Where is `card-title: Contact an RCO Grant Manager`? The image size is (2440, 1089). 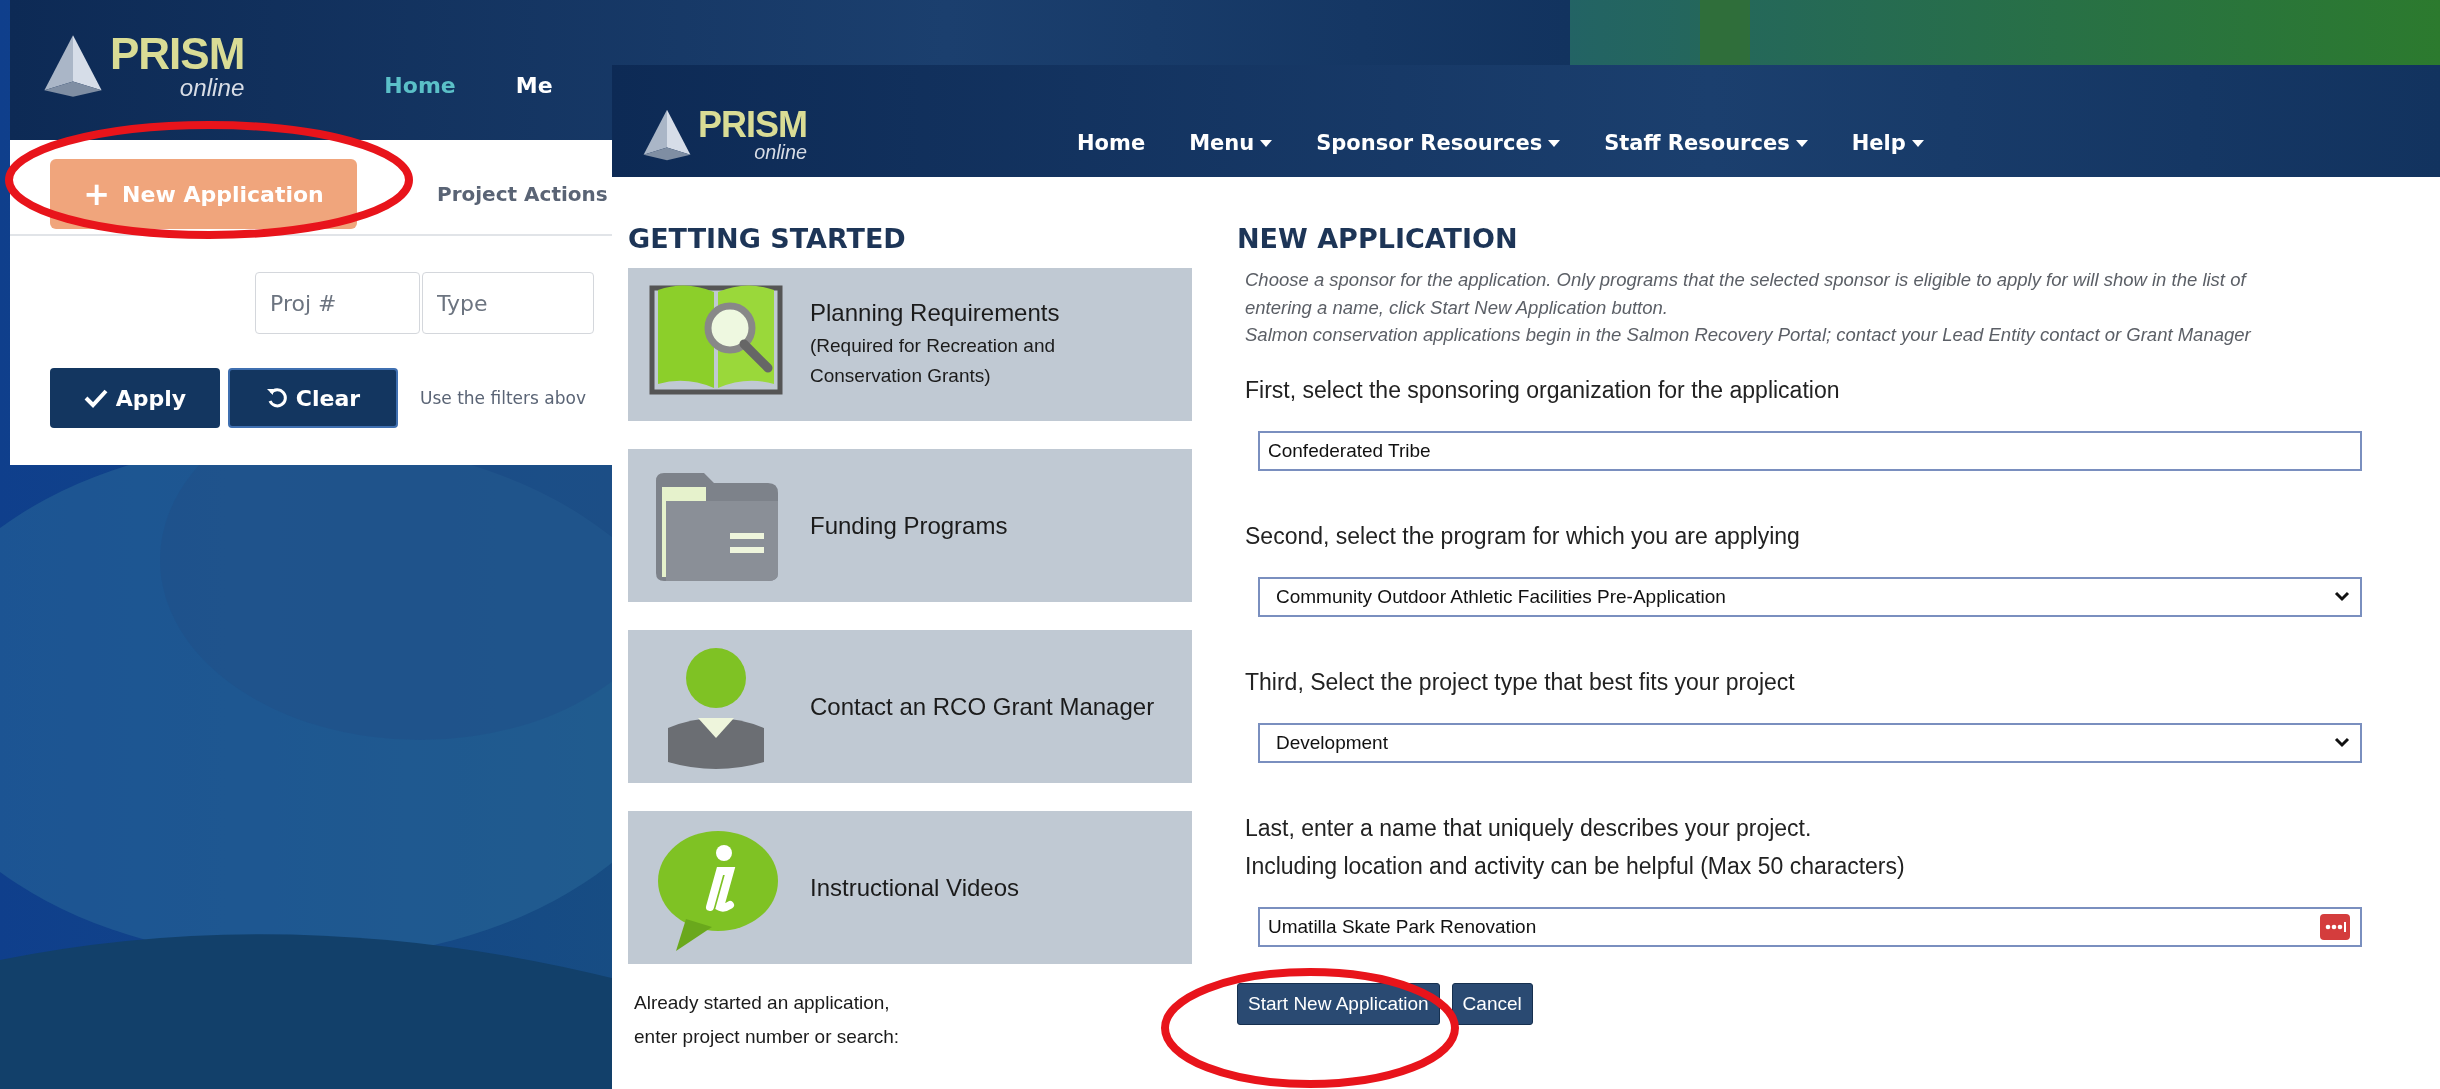 card-title: Contact an RCO Grant Manager is located at coordinates (982, 706).